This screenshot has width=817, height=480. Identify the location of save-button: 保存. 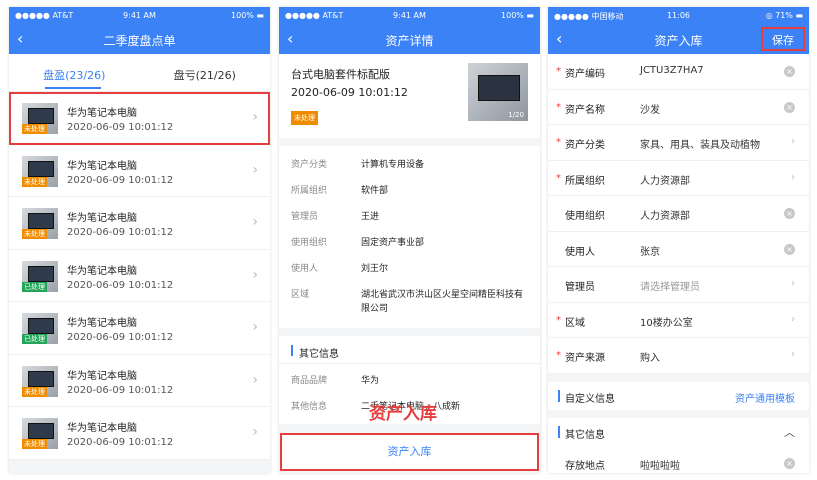
(783, 39).